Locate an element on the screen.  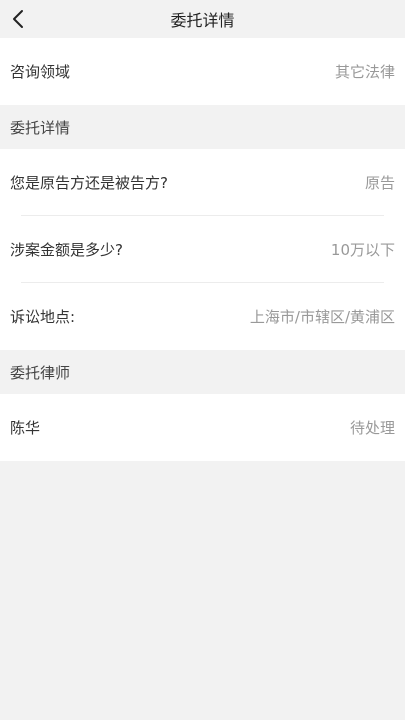
lawyer-row: 陈华 待处理 is located at coordinates (202, 427).